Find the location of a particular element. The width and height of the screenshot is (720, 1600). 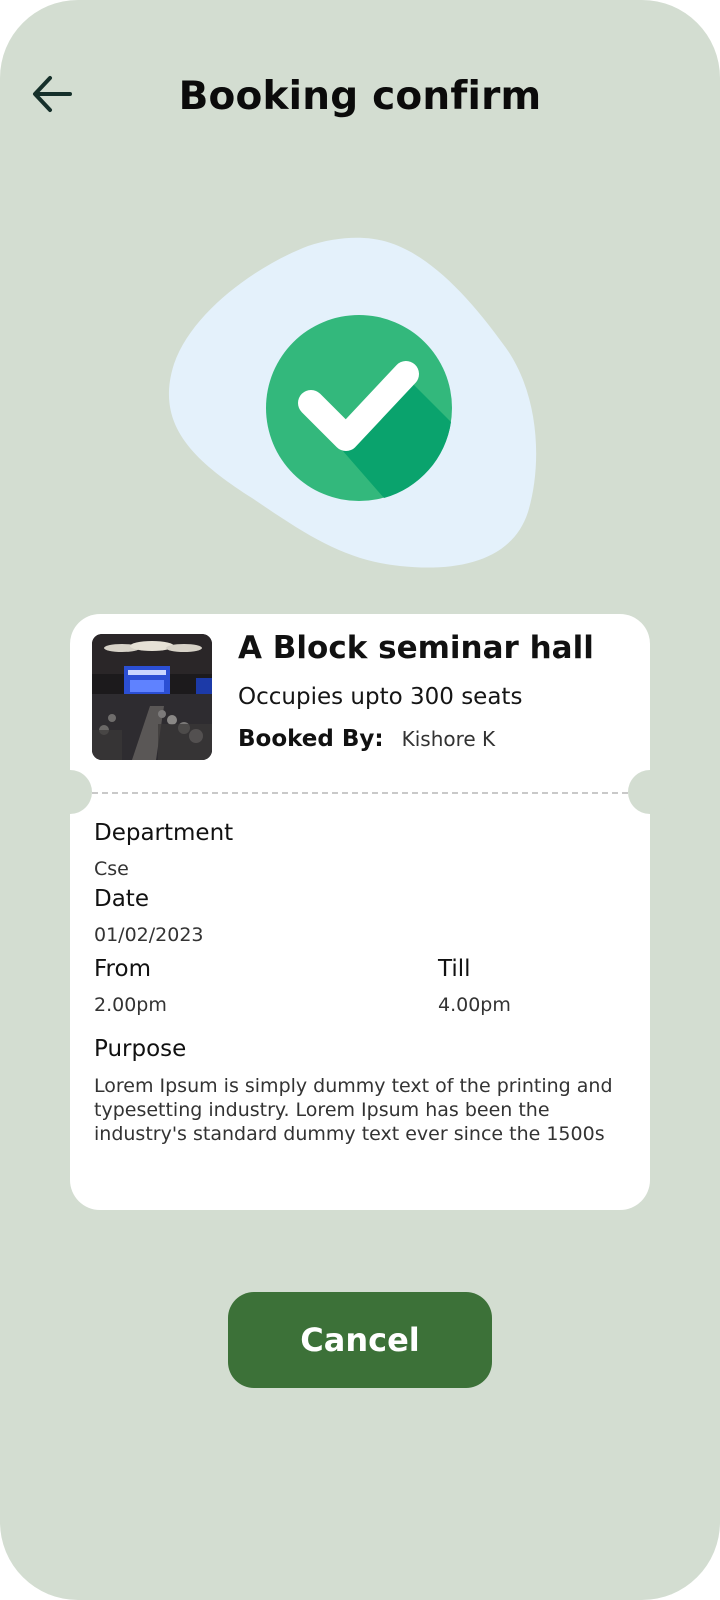

purpose-label: Purpose is located at coordinates (140, 1049).